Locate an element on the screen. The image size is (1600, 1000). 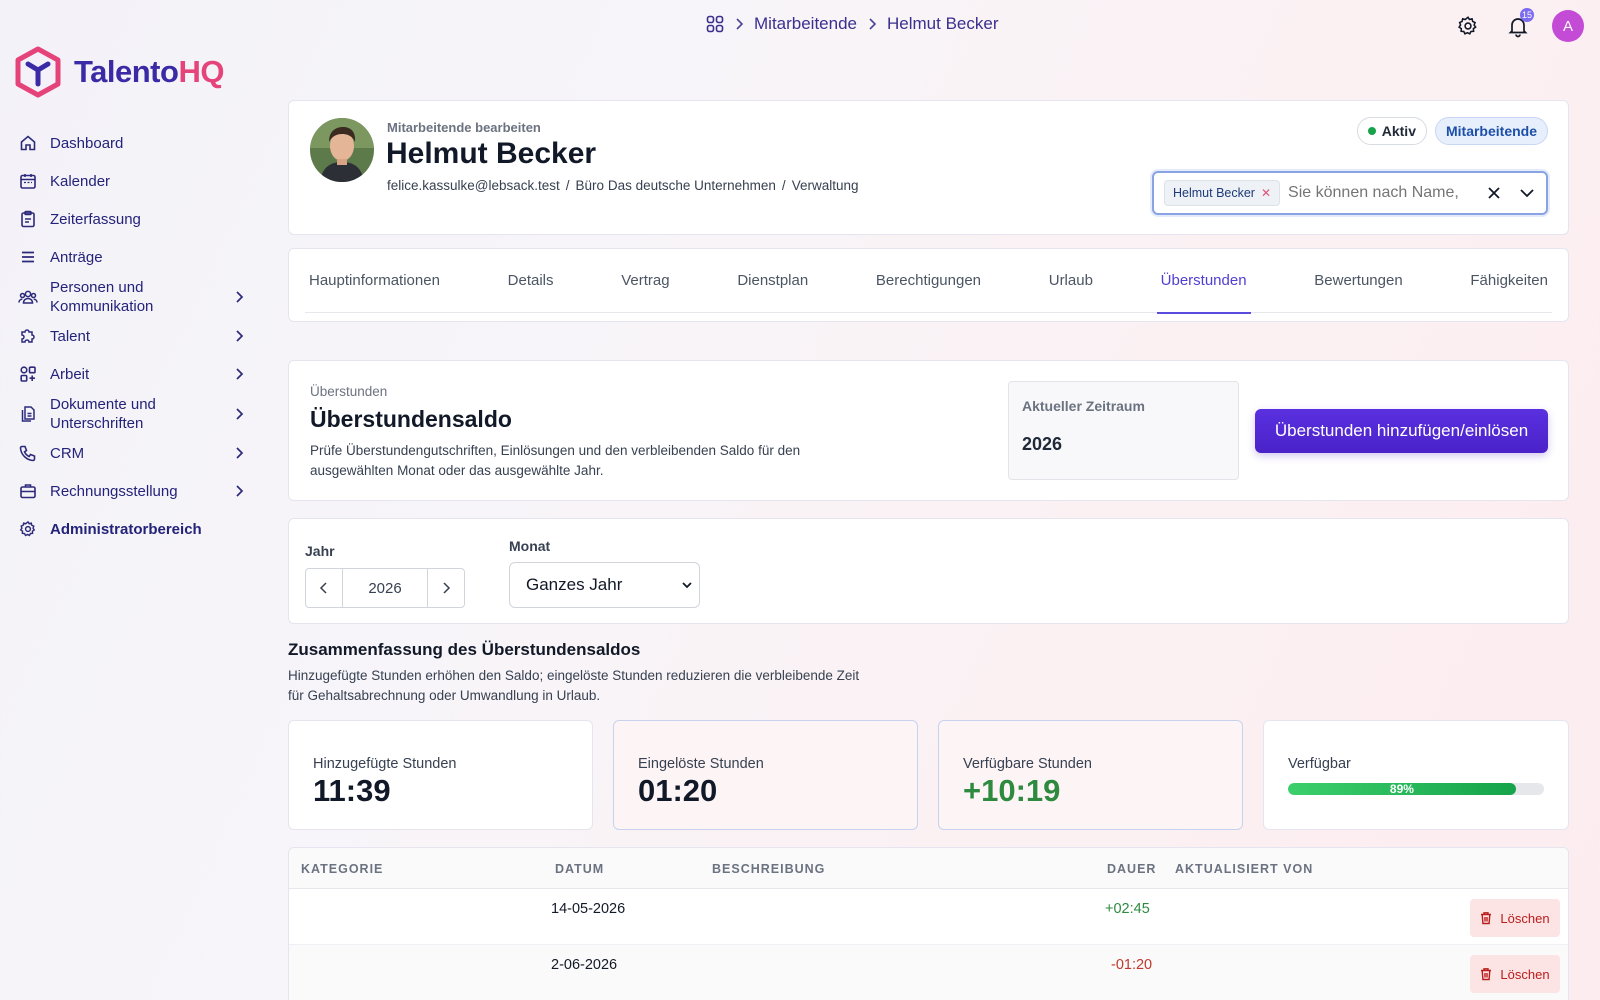
column-header-date: DATUM is located at coordinates (580, 869).